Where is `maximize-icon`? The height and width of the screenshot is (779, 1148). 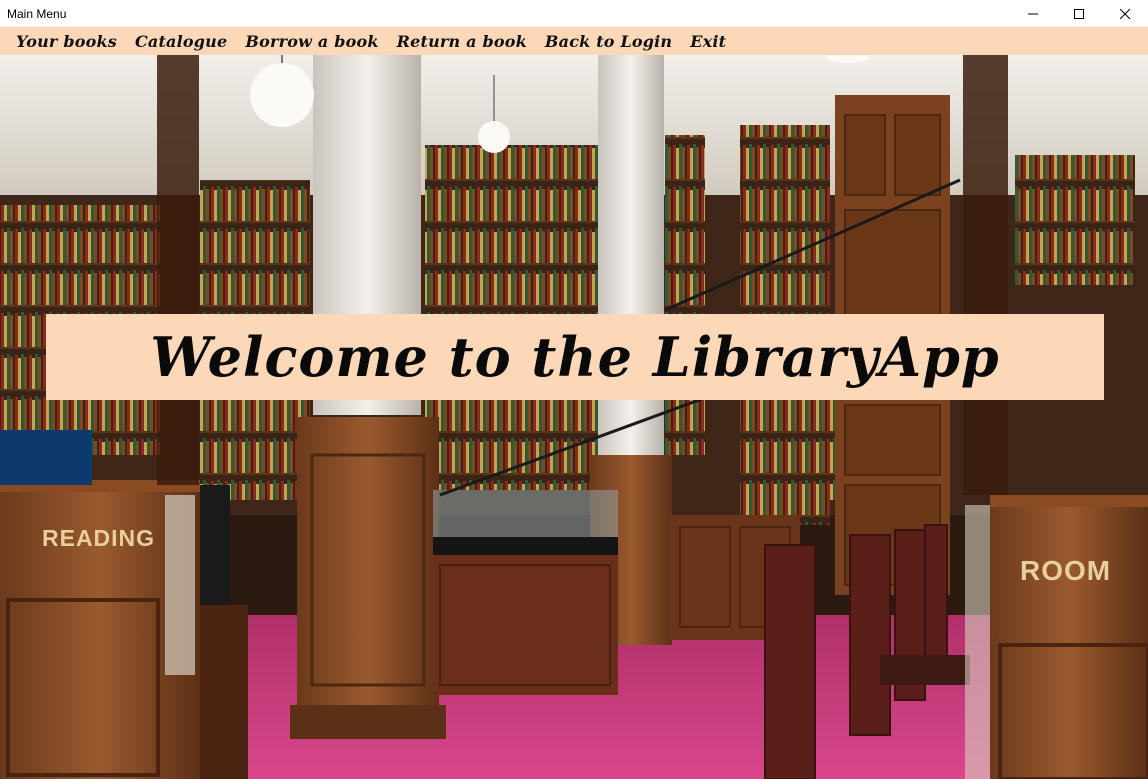 maximize-icon is located at coordinates (1079, 13).